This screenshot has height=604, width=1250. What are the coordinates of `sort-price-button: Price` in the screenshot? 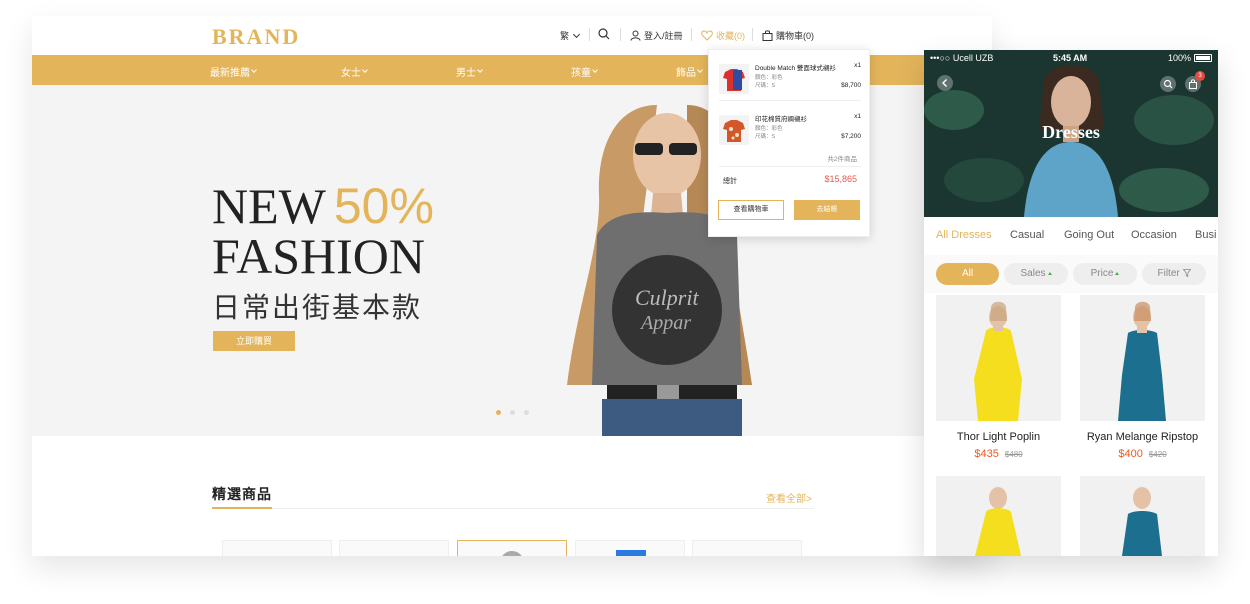 It's located at (1105, 274).